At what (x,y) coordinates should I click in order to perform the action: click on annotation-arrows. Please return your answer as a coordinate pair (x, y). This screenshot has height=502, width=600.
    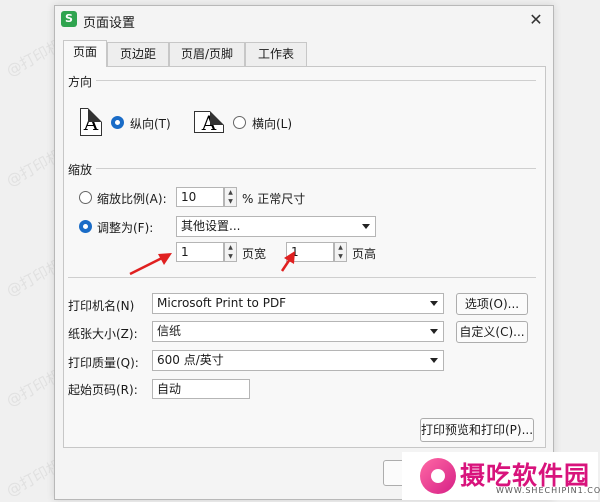
    Looking at the image, I should click on (212, 263).